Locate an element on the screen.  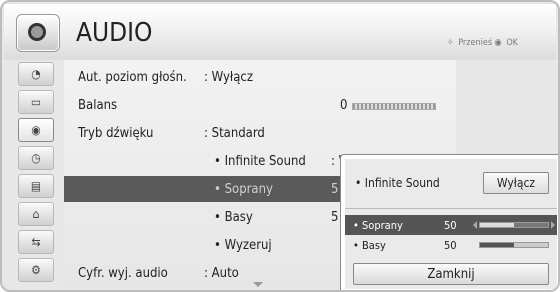
decrease-icon is located at coordinates (475, 225).